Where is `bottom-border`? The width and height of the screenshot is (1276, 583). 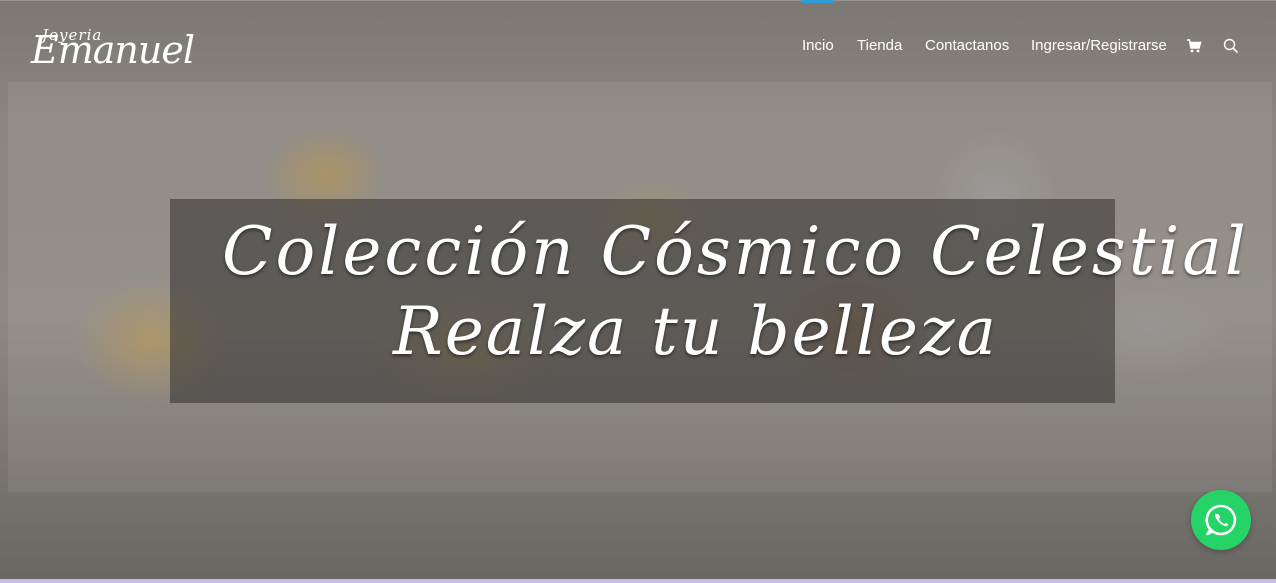 bottom-border is located at coordinates (638, 581).